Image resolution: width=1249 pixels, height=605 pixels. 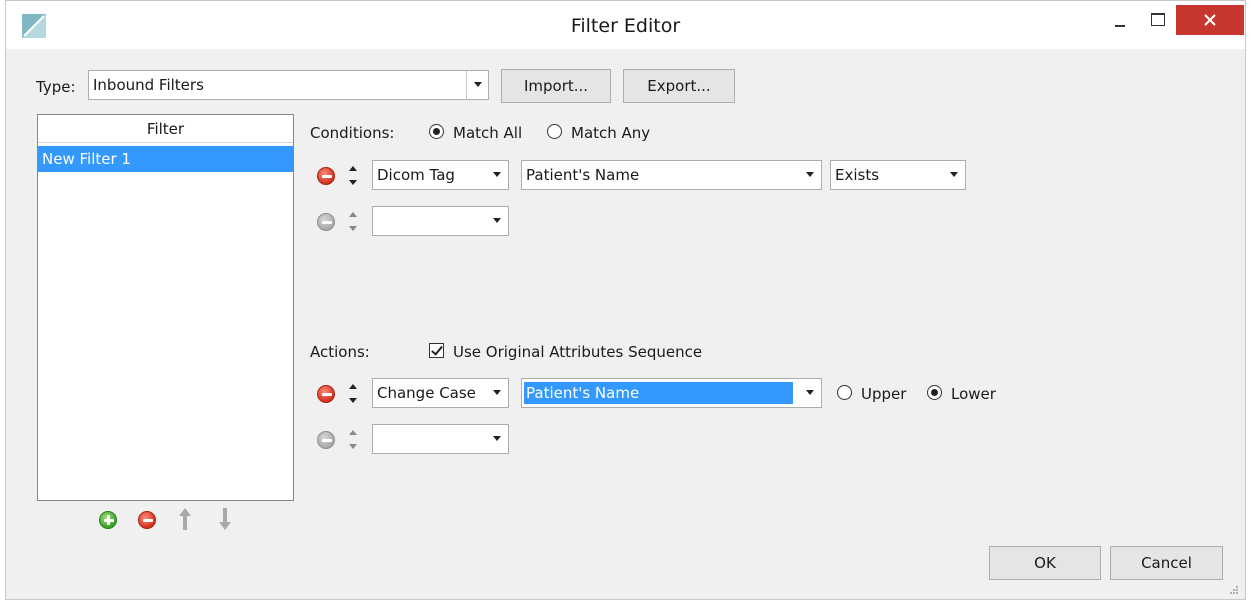 What do you see at coordinates (440, 439) in the screenshot?
I see `new-action-type-dropdown` at bounding box center [440, 439].